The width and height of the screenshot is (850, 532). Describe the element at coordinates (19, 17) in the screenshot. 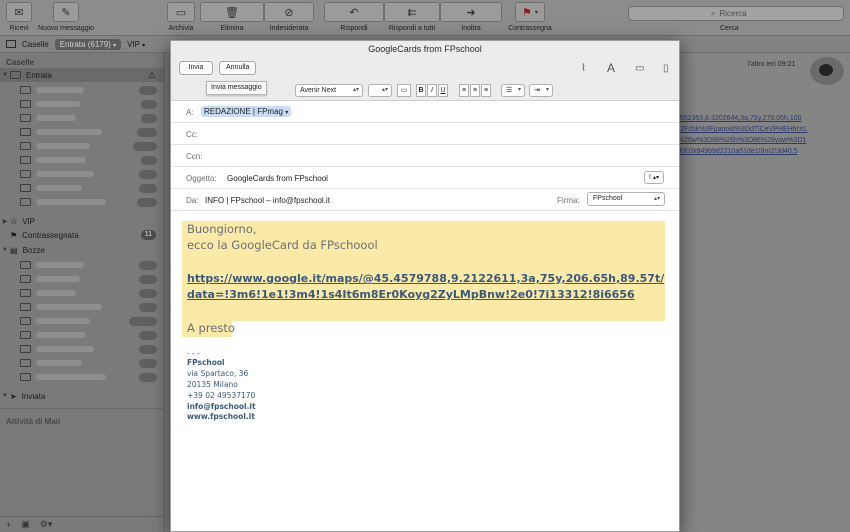

I see `get-mail-button: ✉ Ricevi` at that location.